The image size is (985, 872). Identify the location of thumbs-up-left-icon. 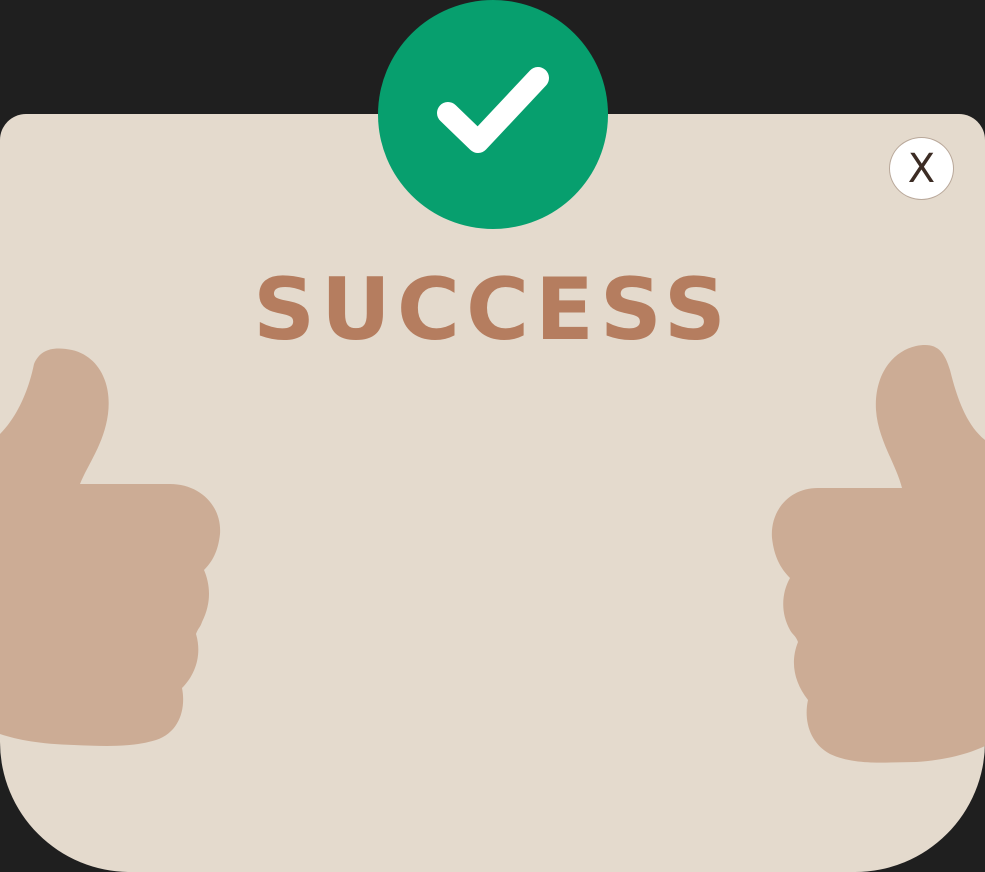
(110, 547).